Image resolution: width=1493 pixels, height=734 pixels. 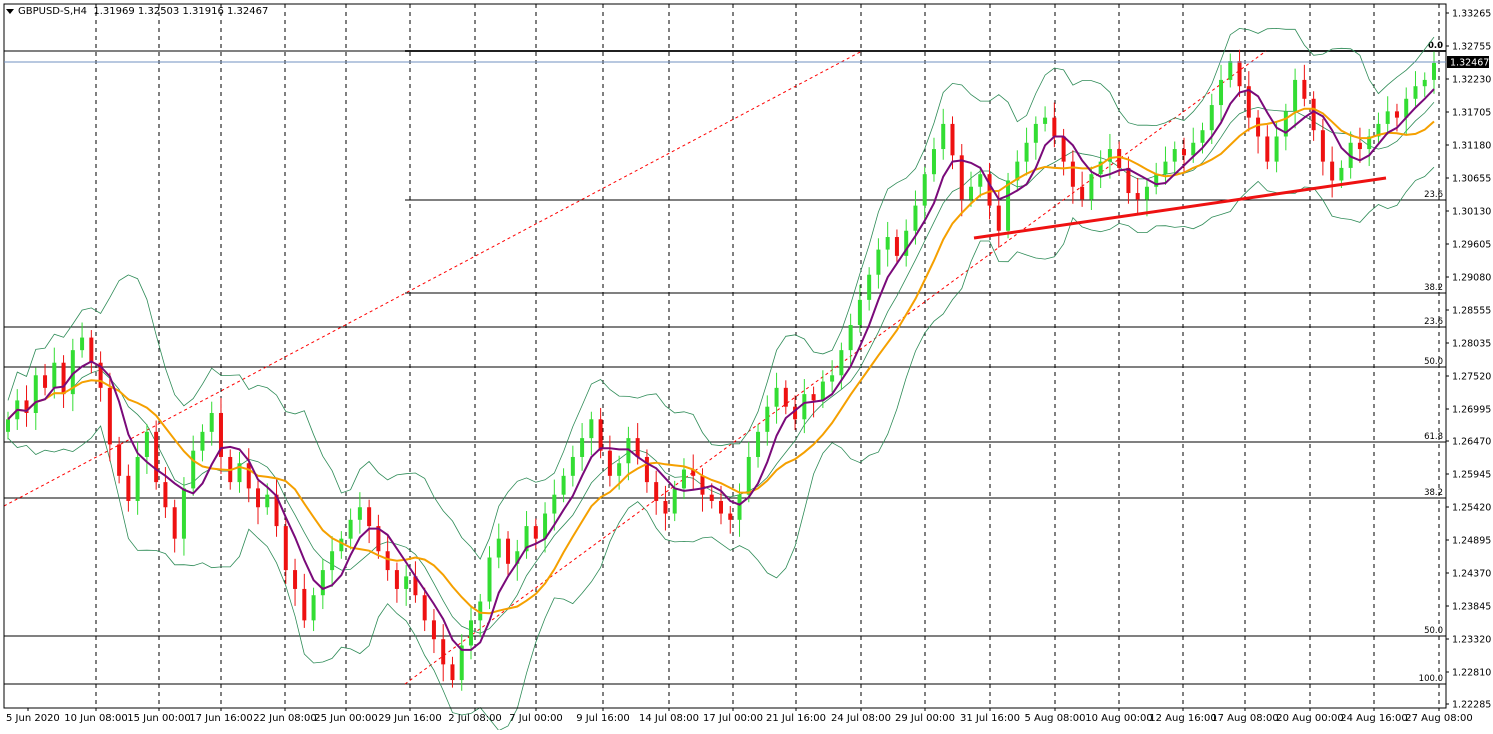 What do you see at coordinates (1471, 574) in the screenshot?
I see `y-tick-label: 1.24370` at bounding box center [1471, 574].